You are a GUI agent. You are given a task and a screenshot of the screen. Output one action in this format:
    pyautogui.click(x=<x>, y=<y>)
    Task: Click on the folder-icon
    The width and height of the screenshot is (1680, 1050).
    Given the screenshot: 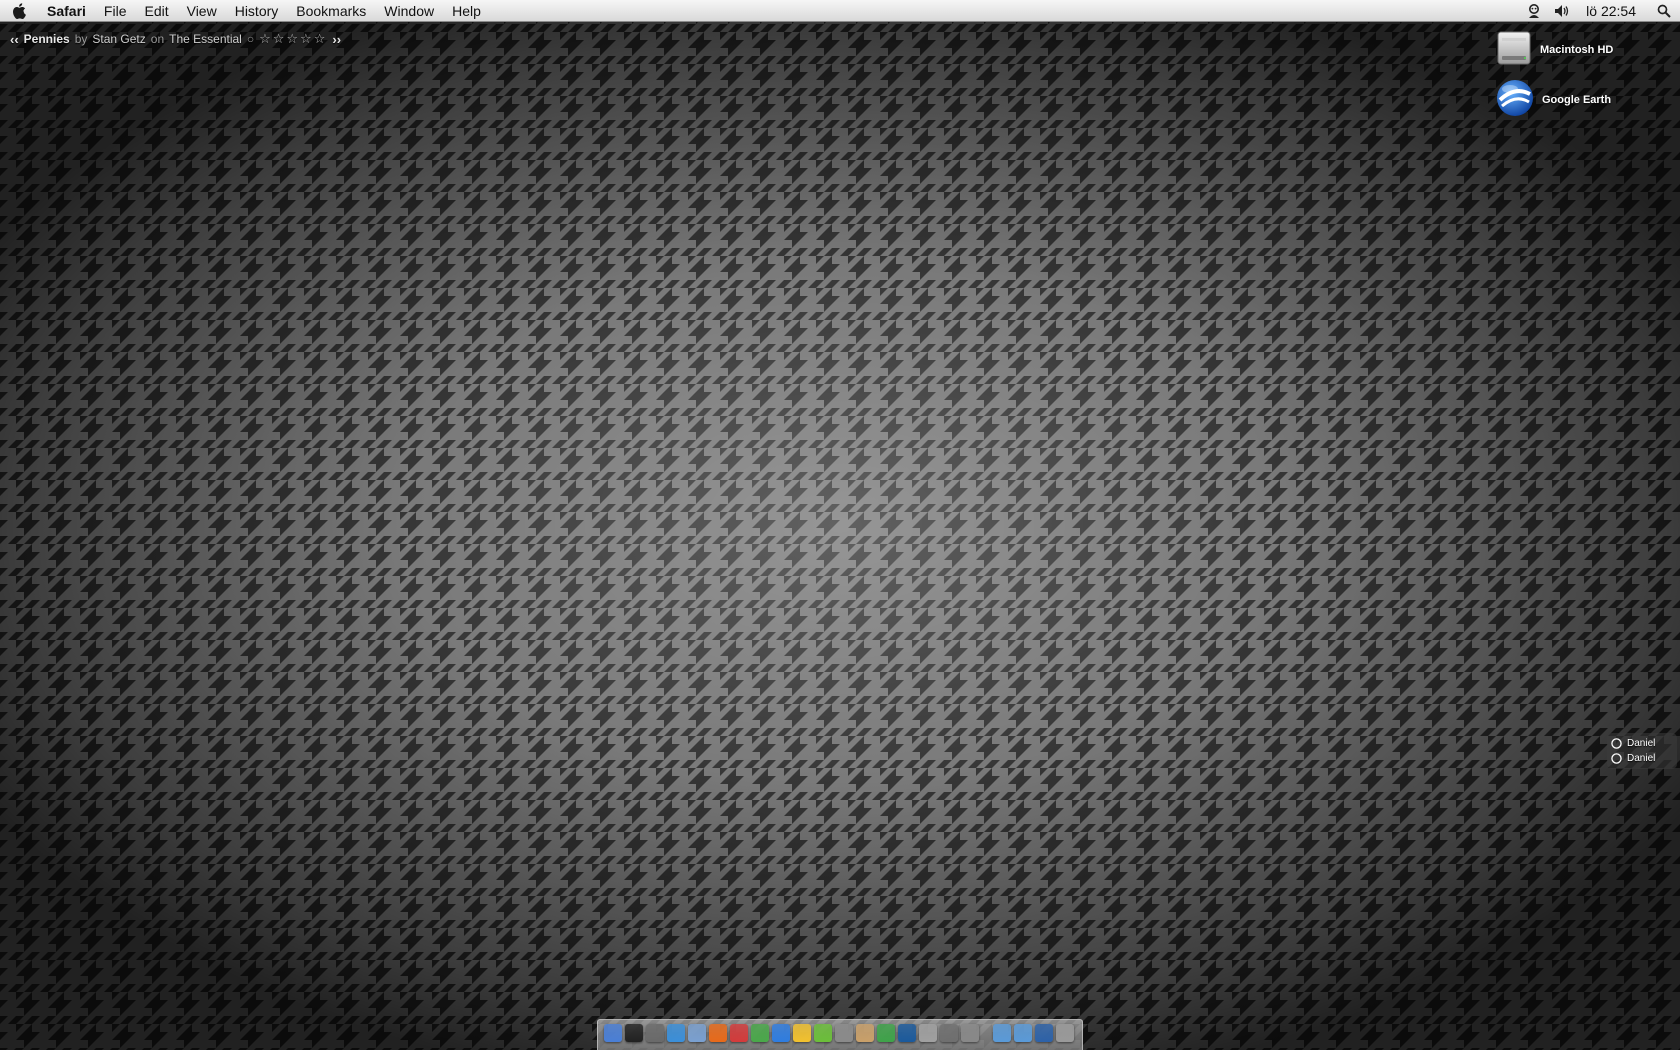 What is the action you would take?
    pyautogui.click(x=1002, y=1033)
    